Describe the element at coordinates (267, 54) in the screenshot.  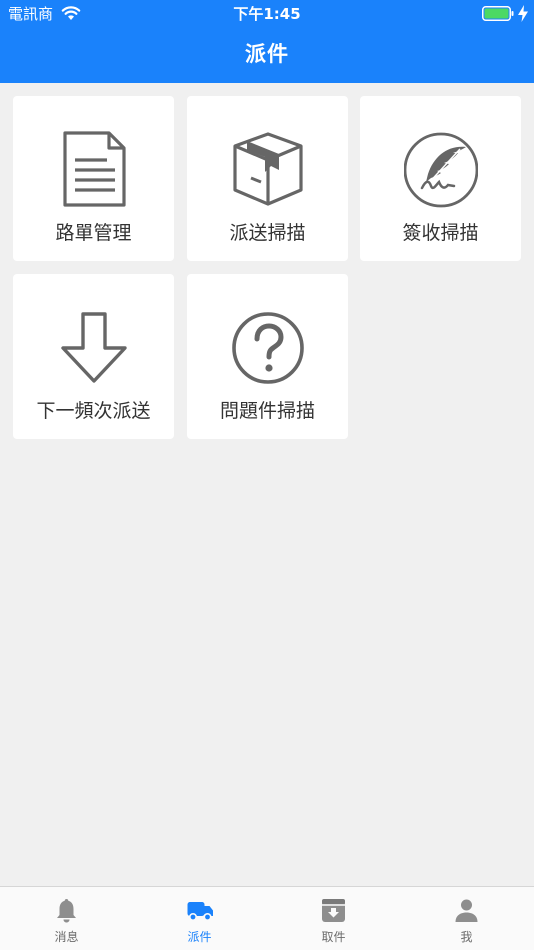
I see `page-title: 派件` at that location.